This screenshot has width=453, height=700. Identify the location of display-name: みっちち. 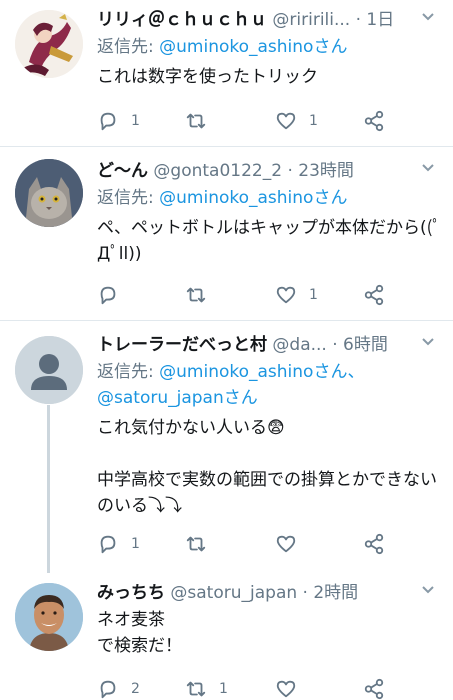
(131, 593).